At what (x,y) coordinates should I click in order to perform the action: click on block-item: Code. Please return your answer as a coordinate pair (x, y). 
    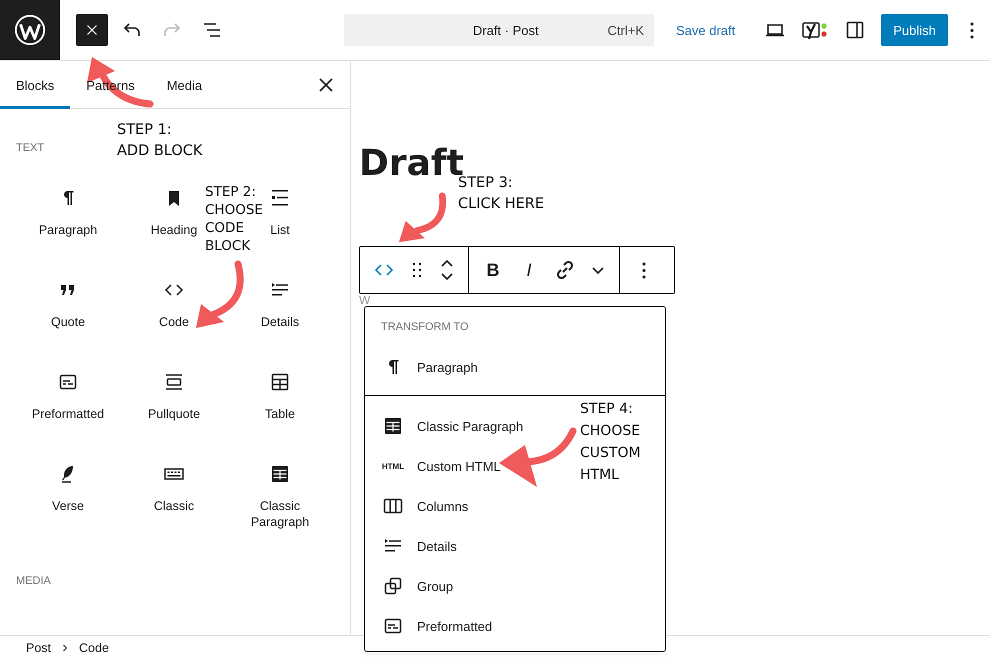
    Looking at the image, I should click on (174, 312).